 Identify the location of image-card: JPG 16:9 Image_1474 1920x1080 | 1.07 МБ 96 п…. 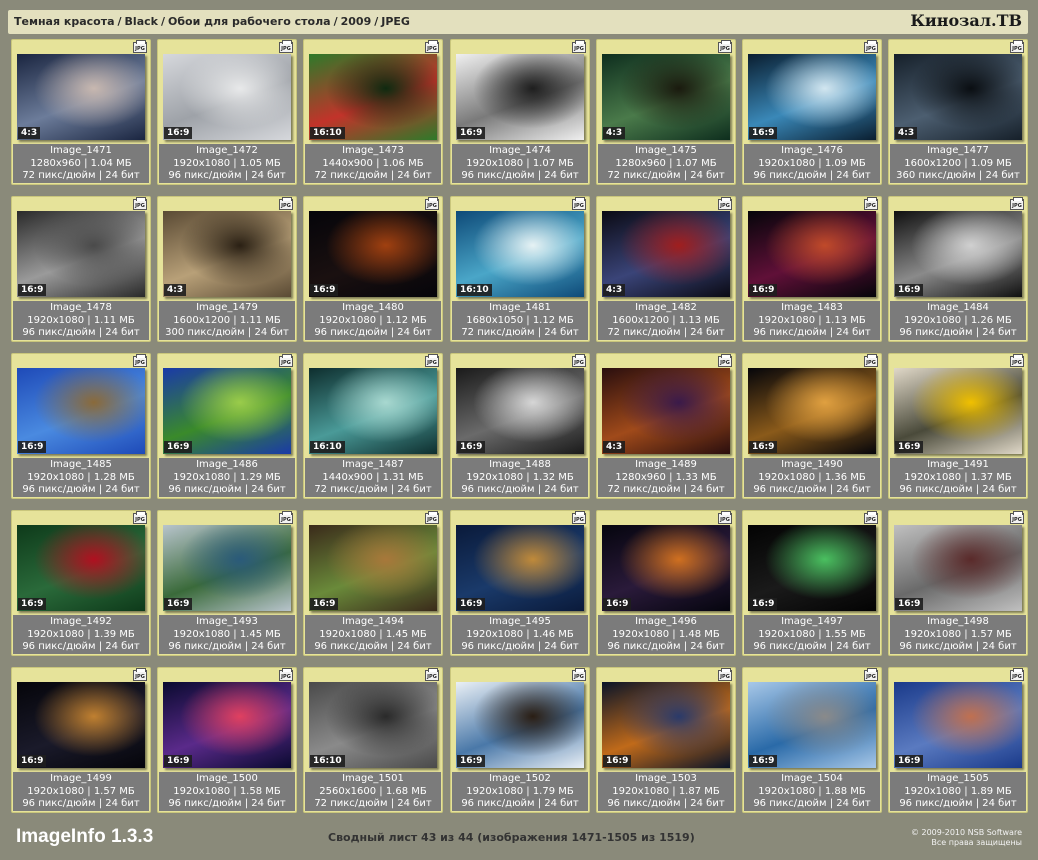
(520, 112).